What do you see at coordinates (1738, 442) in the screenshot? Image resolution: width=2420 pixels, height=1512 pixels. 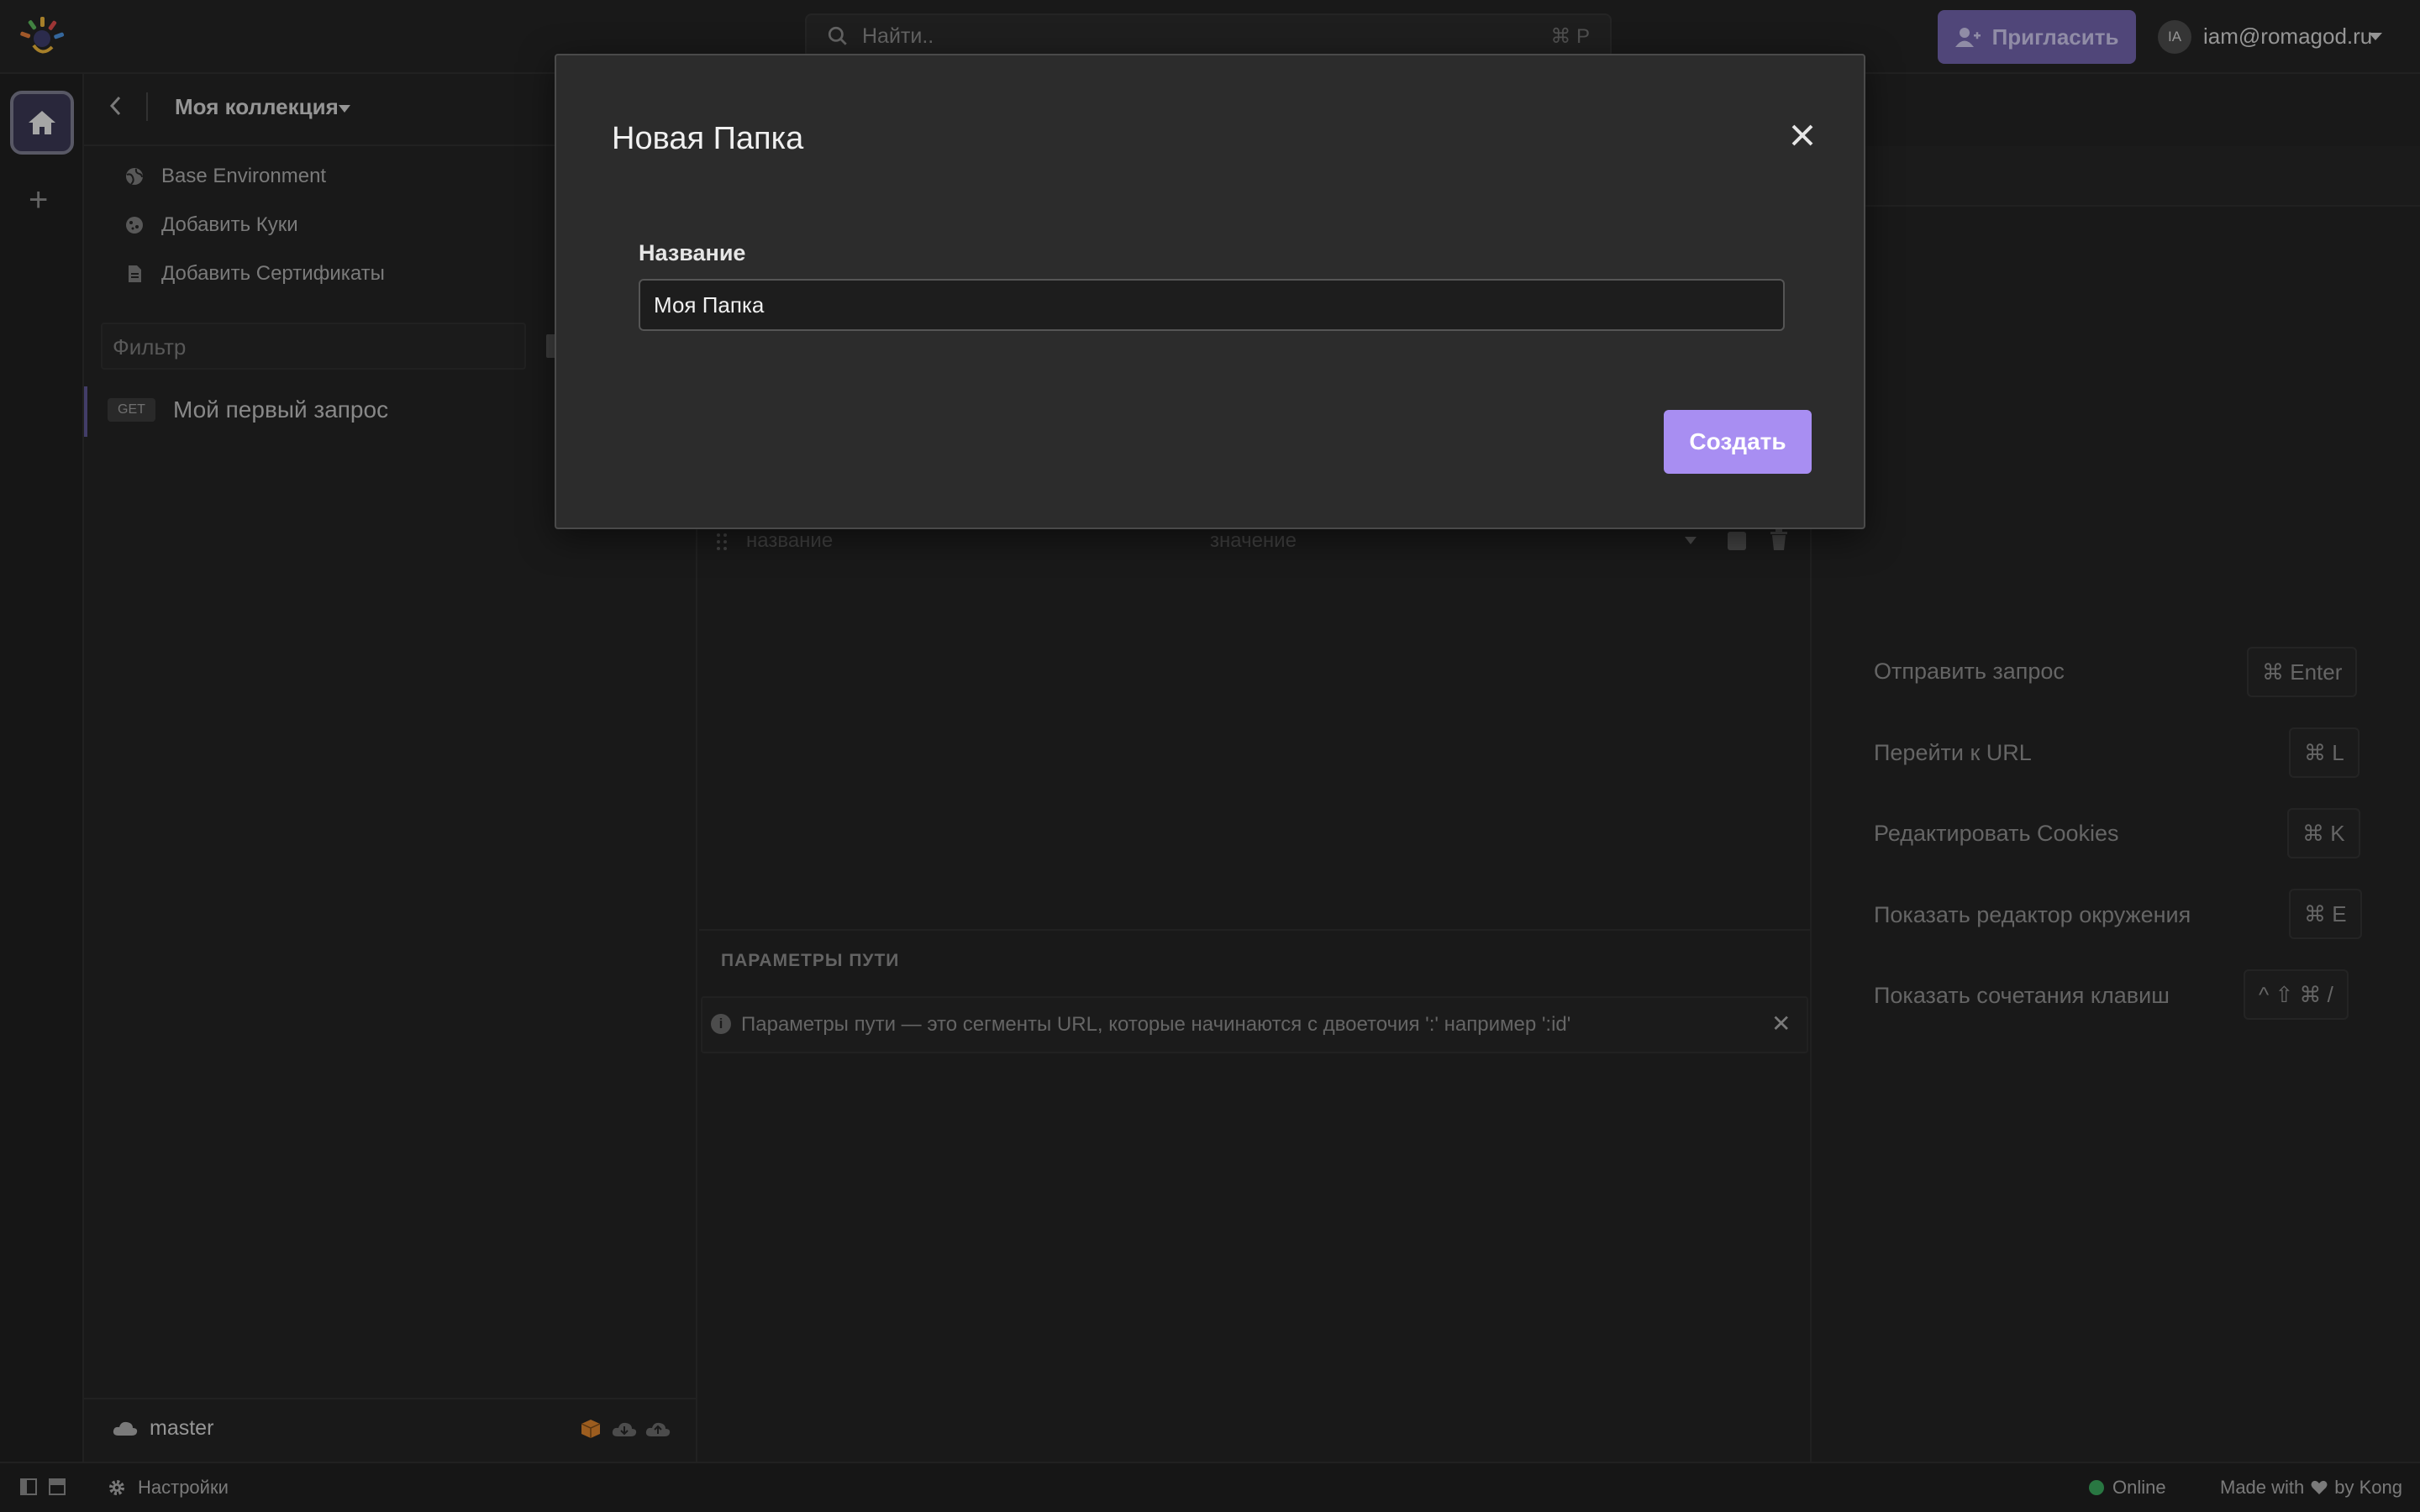 I see `create-button: Создать` at bounding box center [1738, 442].